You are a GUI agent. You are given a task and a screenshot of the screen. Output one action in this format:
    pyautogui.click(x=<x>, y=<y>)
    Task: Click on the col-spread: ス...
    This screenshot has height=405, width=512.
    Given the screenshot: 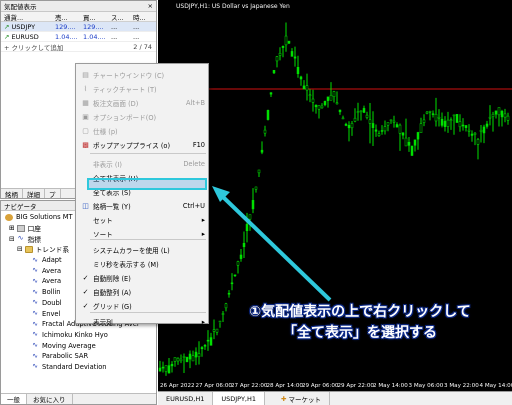 What is the action you would take?
    pyautogui.click(x=122, y=17)
    